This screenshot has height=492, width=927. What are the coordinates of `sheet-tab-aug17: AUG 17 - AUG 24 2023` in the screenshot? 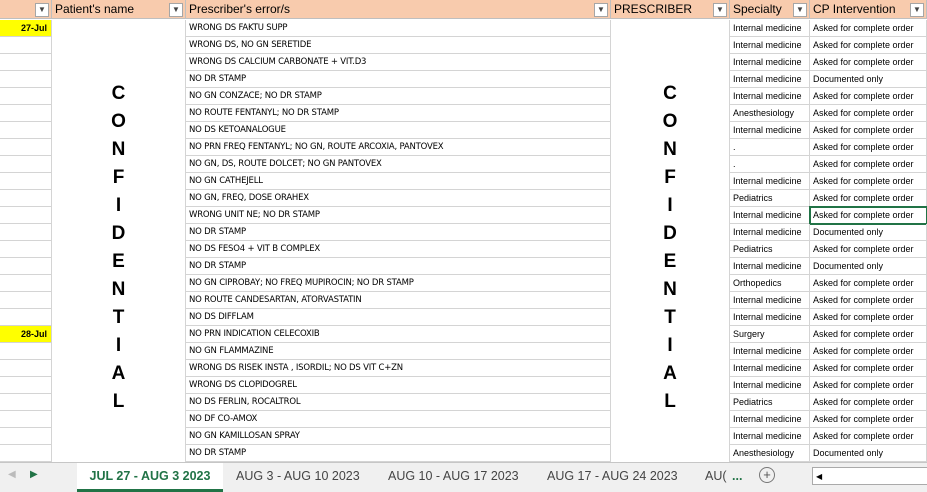 It's located at (612, 476).